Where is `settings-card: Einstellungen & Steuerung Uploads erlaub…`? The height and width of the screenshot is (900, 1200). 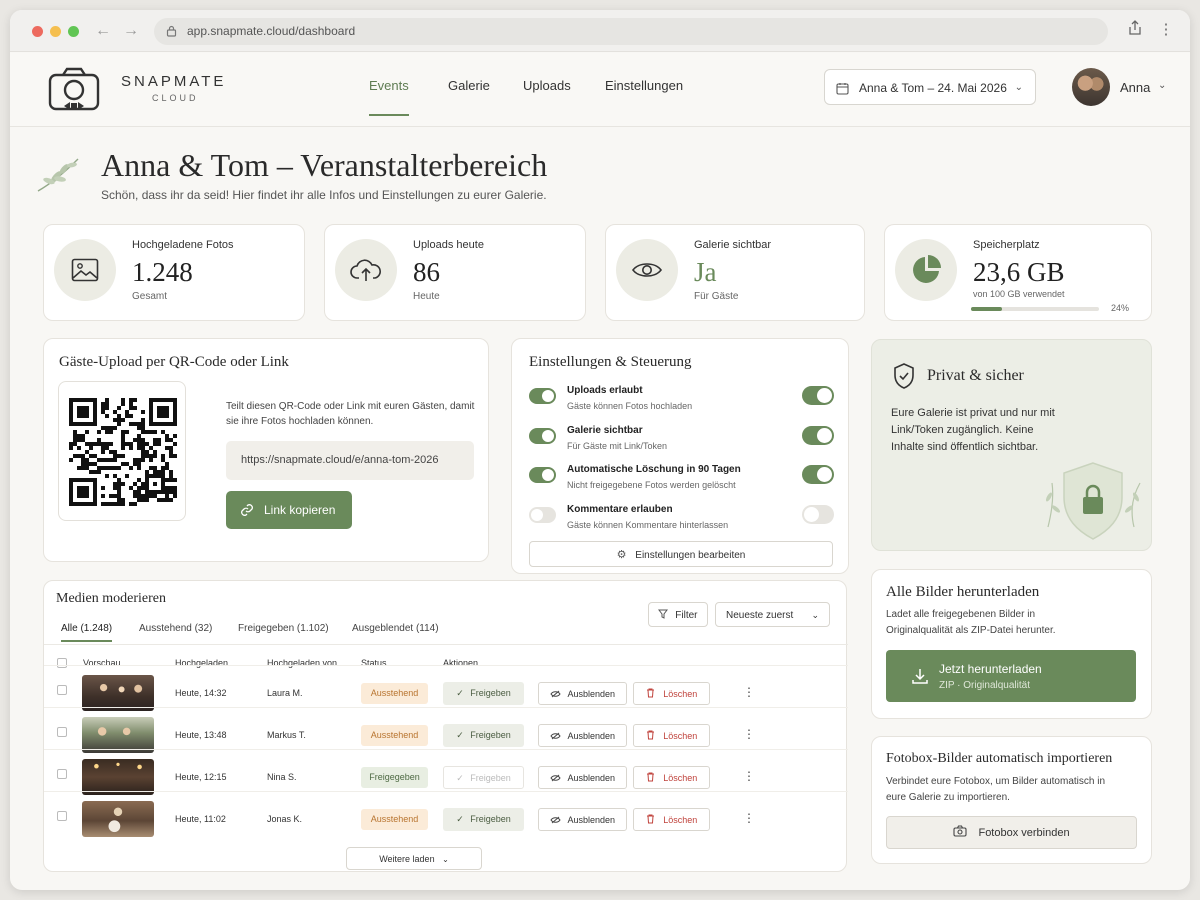
settings-card: Einstellungen & Steuerung Uploads erlaub… is located at coordinates (680, 456).